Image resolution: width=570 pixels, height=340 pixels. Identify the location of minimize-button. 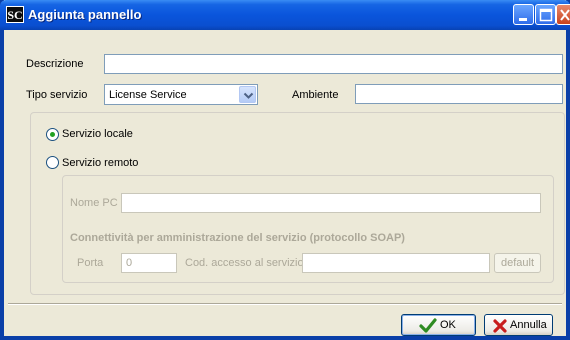
(523, 14).